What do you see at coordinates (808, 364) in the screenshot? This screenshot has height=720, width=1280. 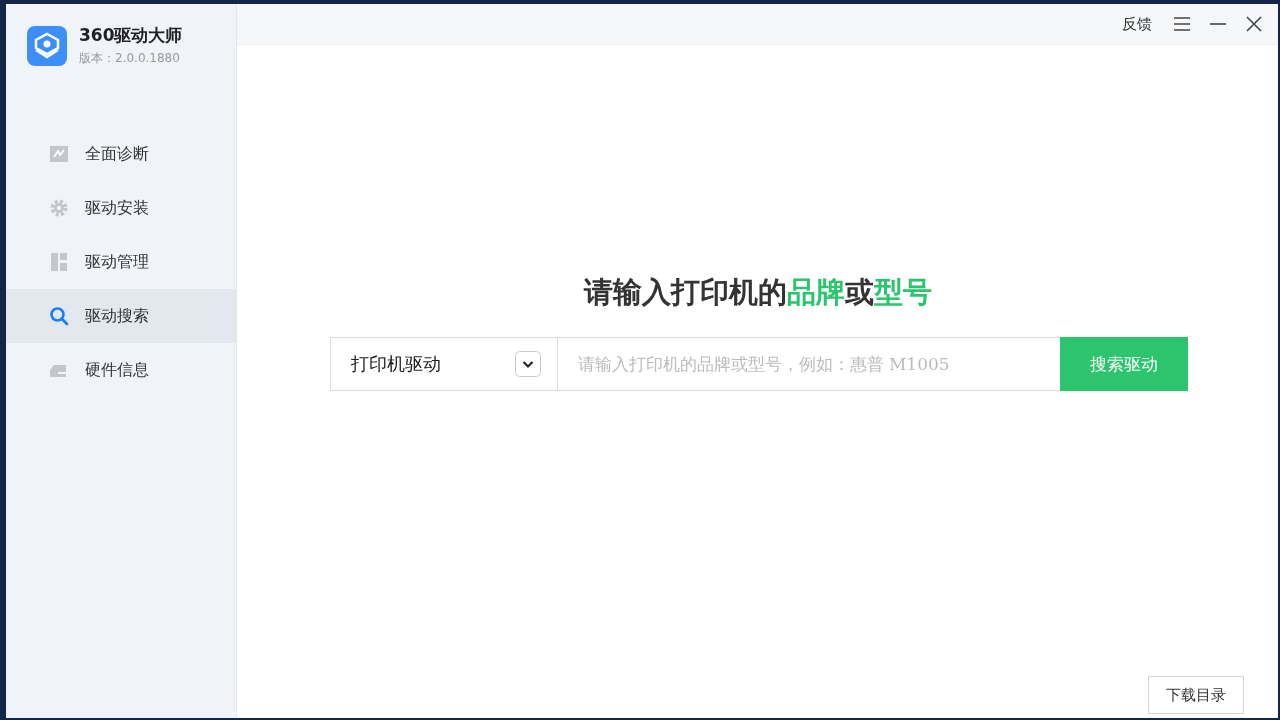 I see `search-field: 请输入打印机的品牌或型号，例如：惠普 M1005` at bounding box center [808, 364].